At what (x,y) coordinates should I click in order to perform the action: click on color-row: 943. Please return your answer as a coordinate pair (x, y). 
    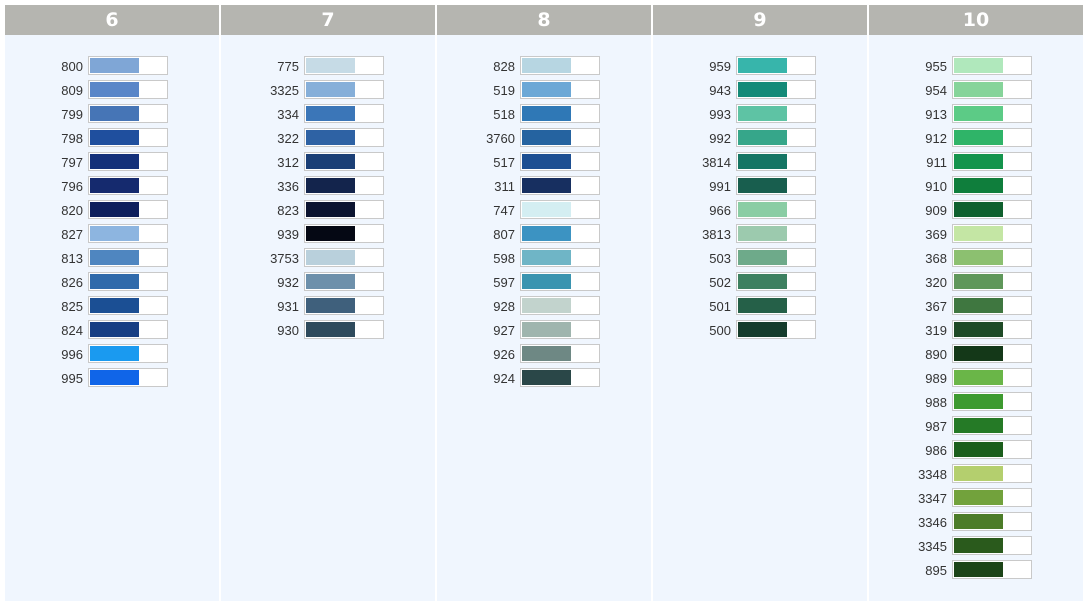
    Looking at the image, I should click on (760, 92).